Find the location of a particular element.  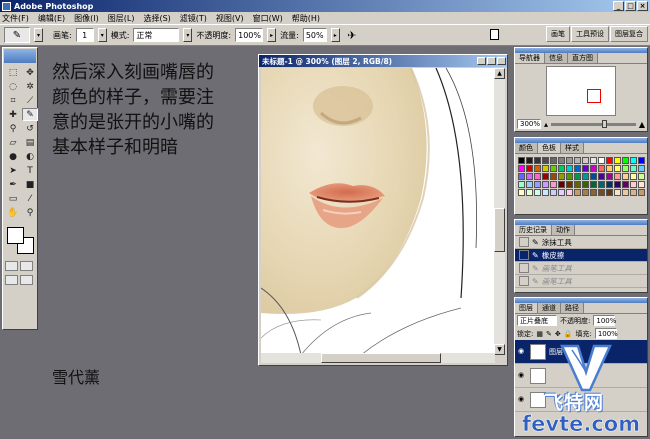

tab-actions: 动作 is located at coordinates (563, 230).